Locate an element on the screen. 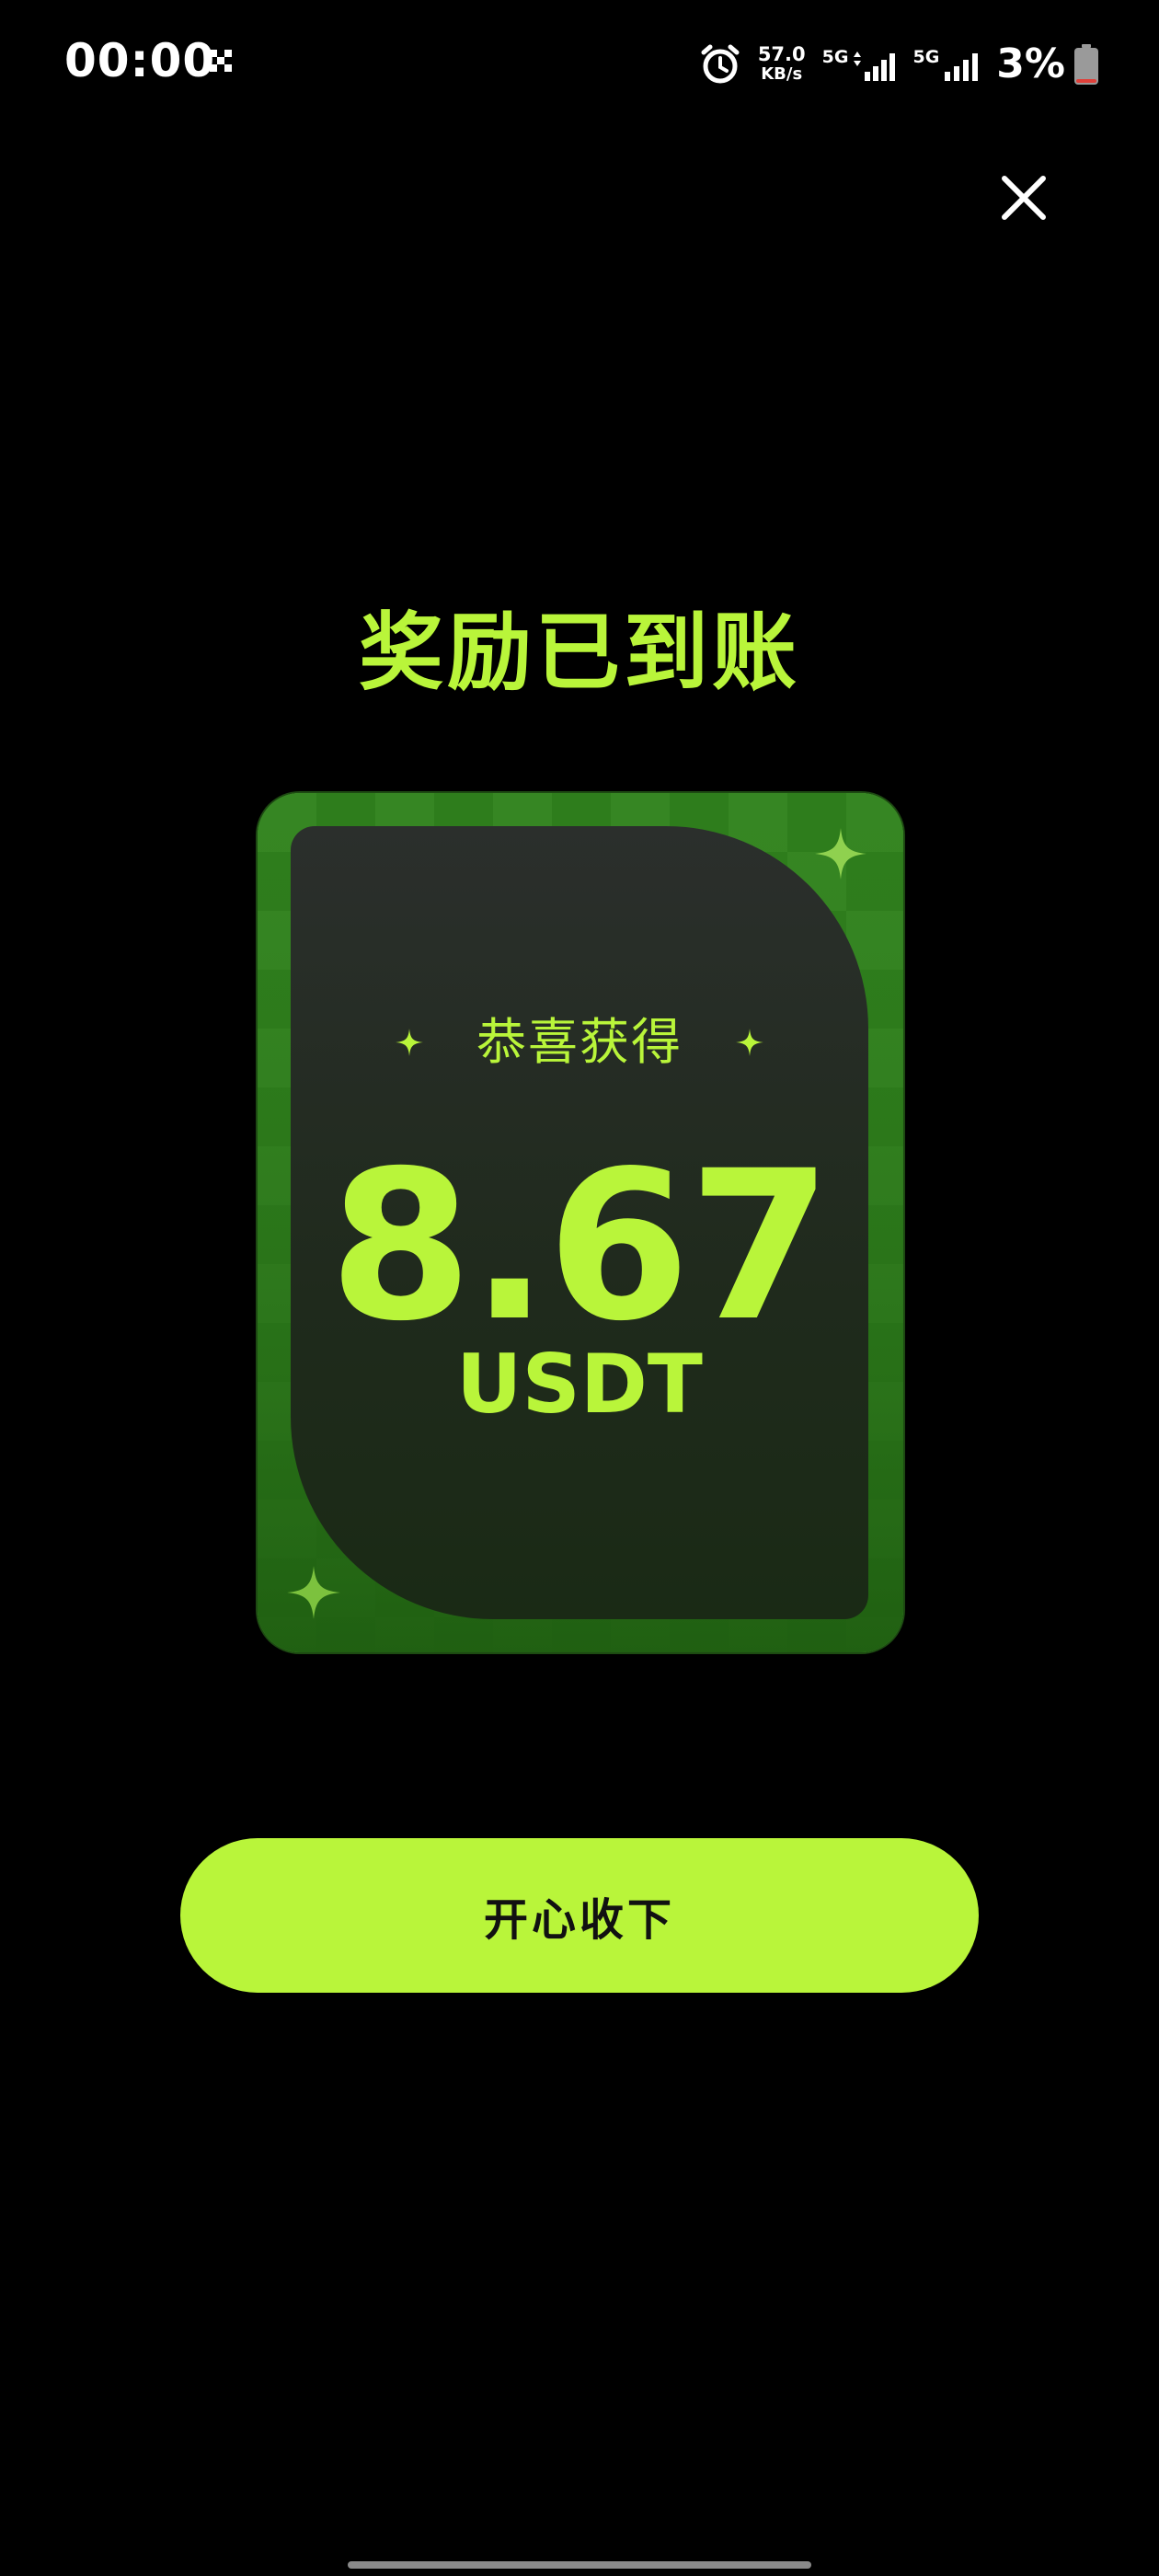 This screenshot has width=1159, height=2576. reward-amount: 8.67 is located at coordinates (580, 1246).